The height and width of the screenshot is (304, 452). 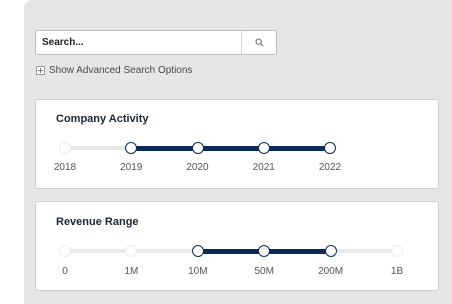 I want to click on revenue-range-tick-label: 1B, so click(x=397, y=271).